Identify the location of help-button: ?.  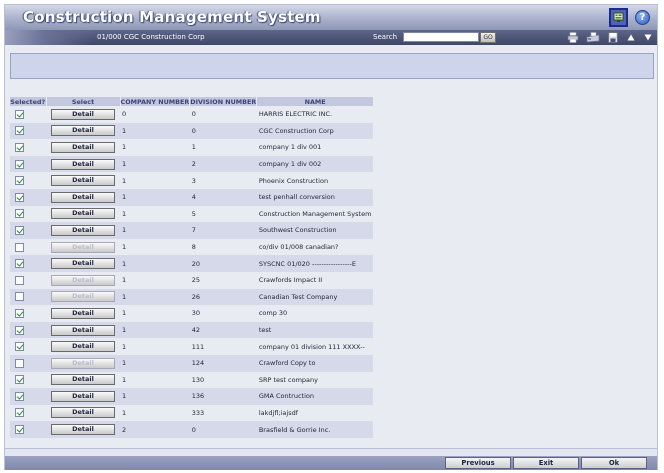
(642, 17).